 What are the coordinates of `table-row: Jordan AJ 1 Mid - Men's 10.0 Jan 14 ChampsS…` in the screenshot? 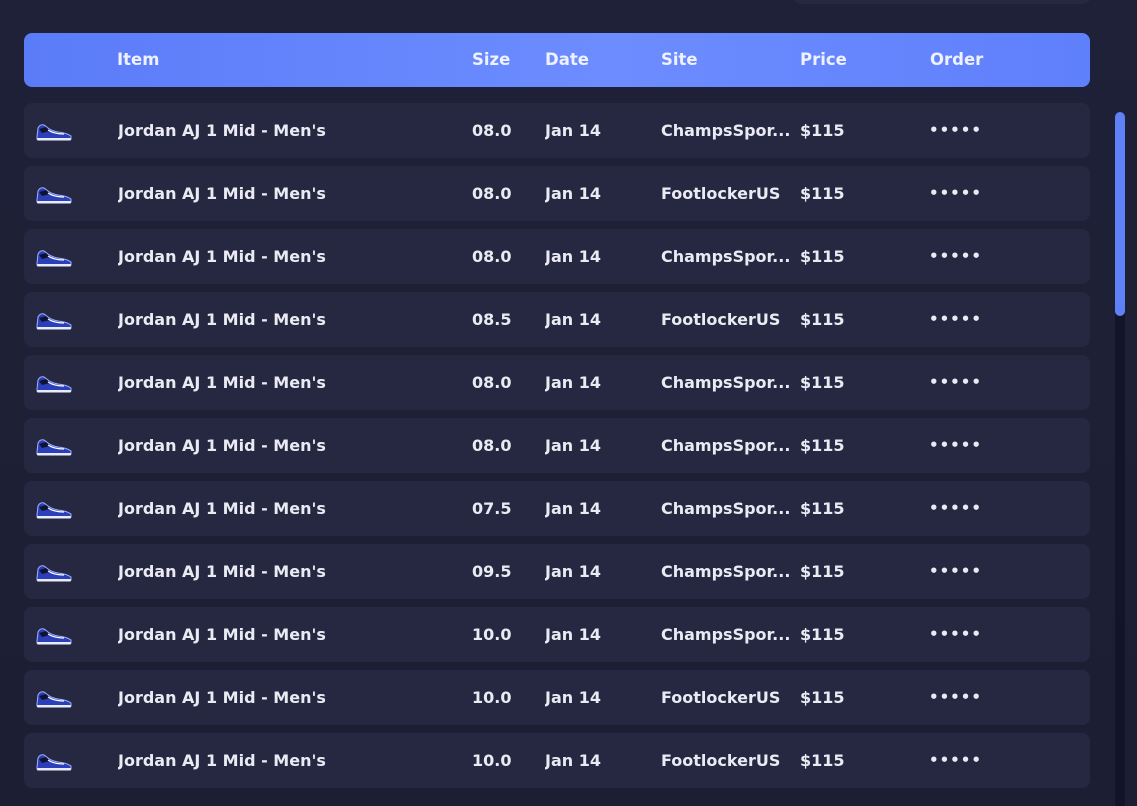 It's located at (557, 634).